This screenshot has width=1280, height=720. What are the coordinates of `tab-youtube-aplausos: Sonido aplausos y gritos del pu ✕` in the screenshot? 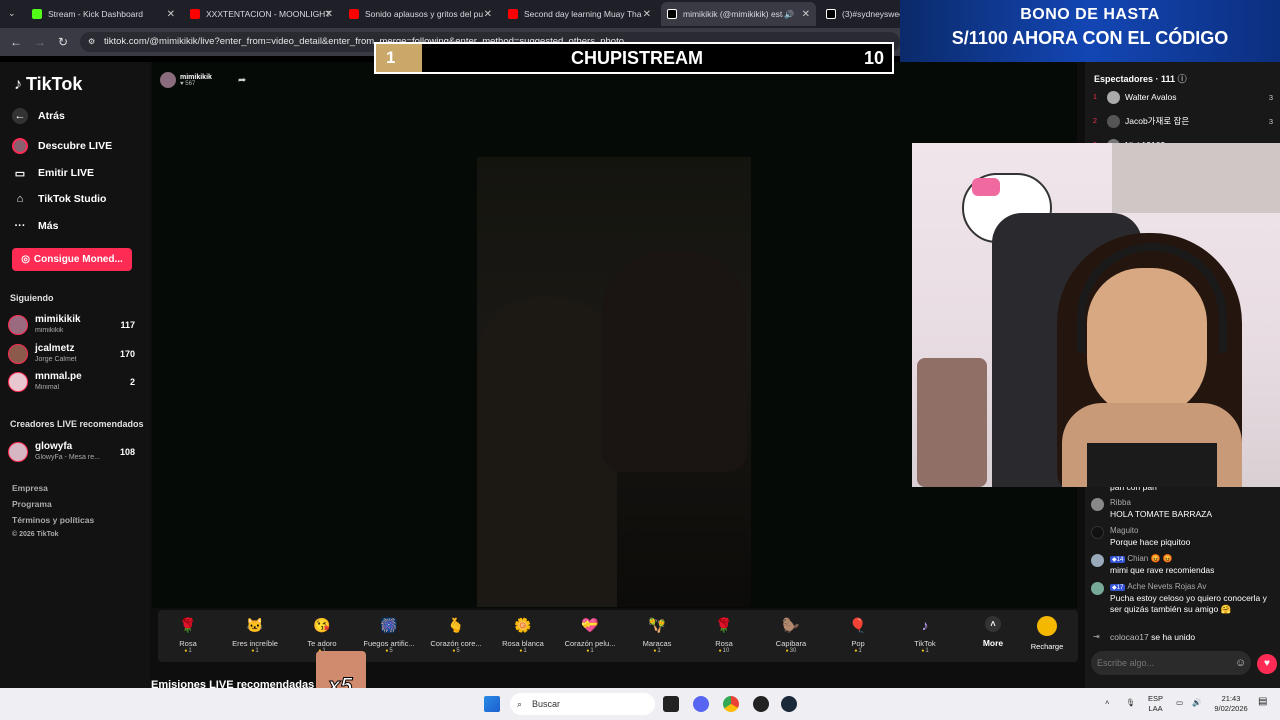 It's located at (420, 14).